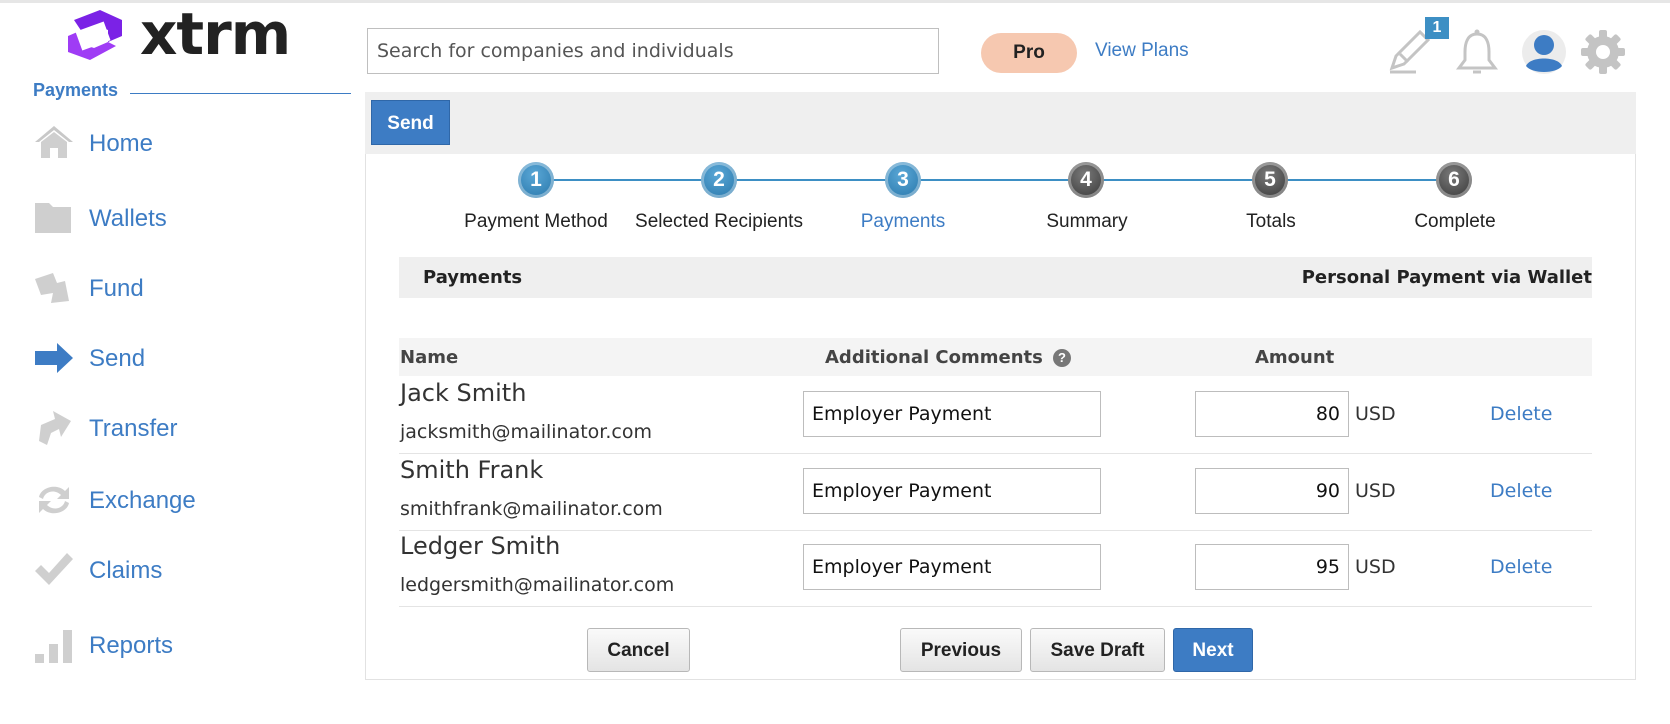 The image size is (1670, 724). I want to click on step-5-label: Totals, so click(1271, 221).